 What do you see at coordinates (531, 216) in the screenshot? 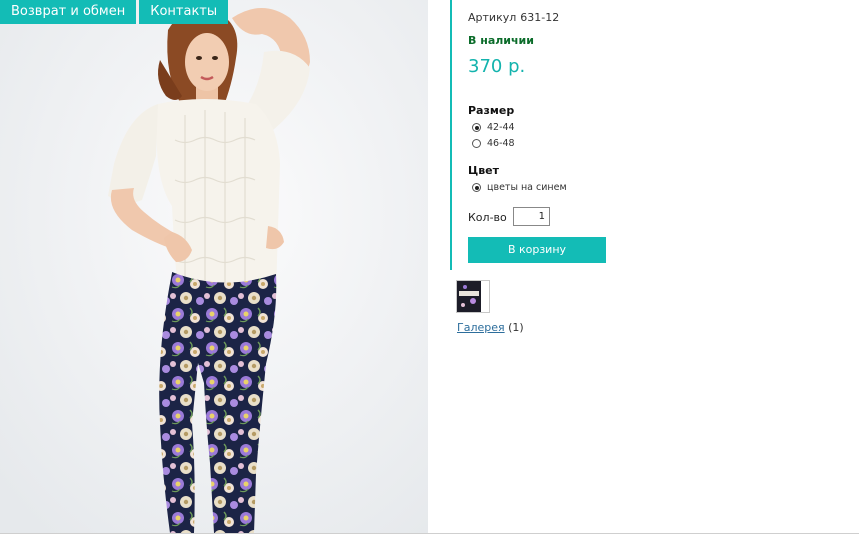
I see `quantity-input: 1` at bounding box center [531, 216].